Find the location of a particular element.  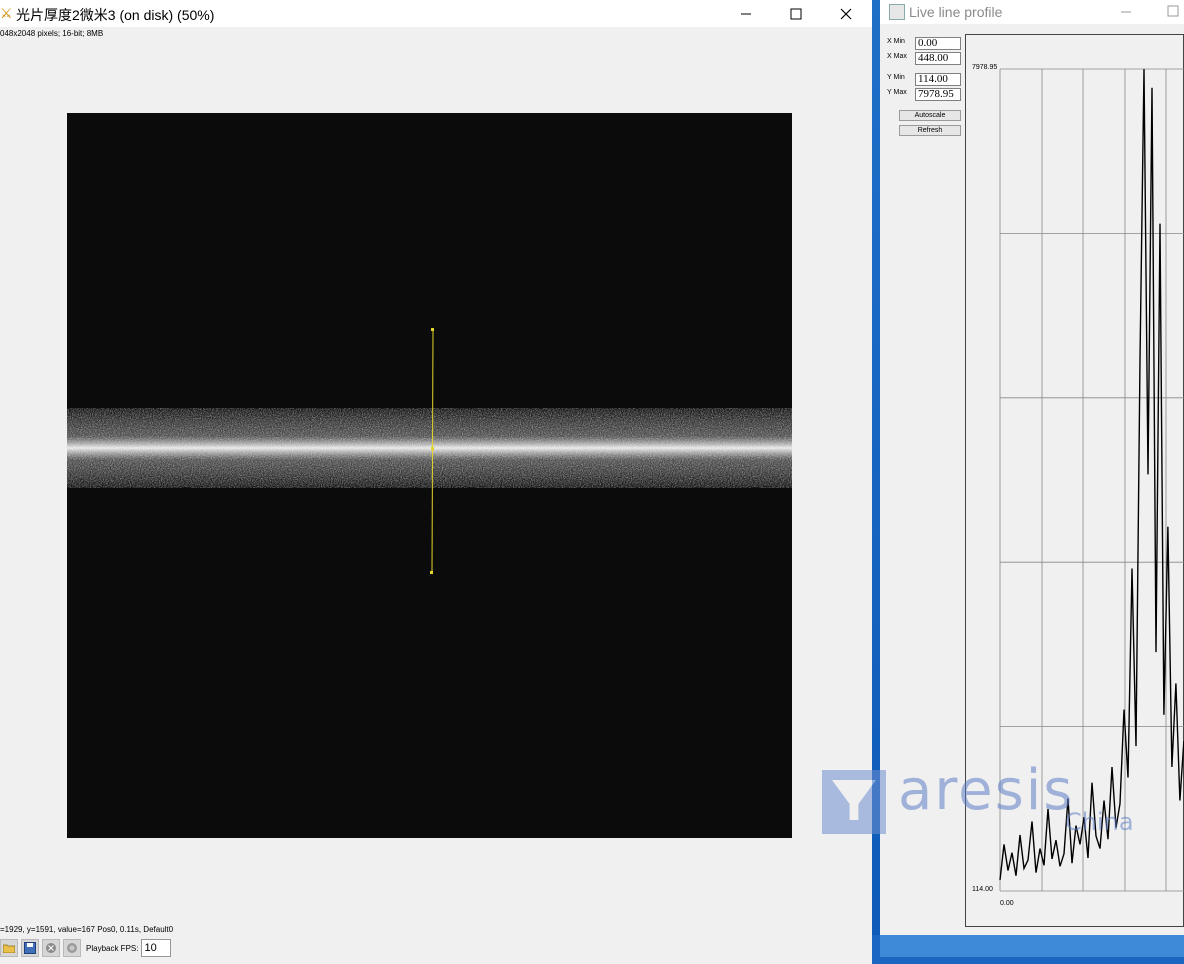

maximize-button is located at coordinates (796, 13).